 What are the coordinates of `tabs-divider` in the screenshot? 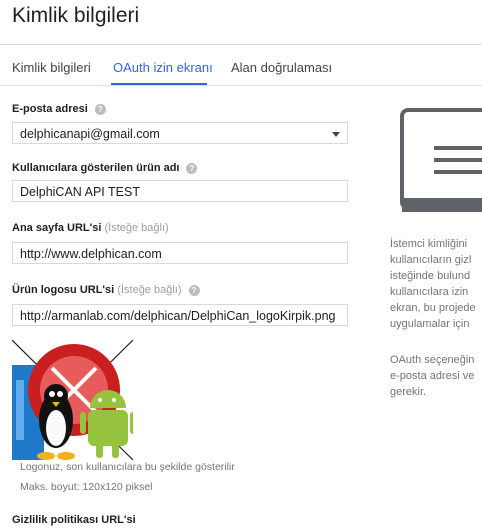 It's located at (241, 85).